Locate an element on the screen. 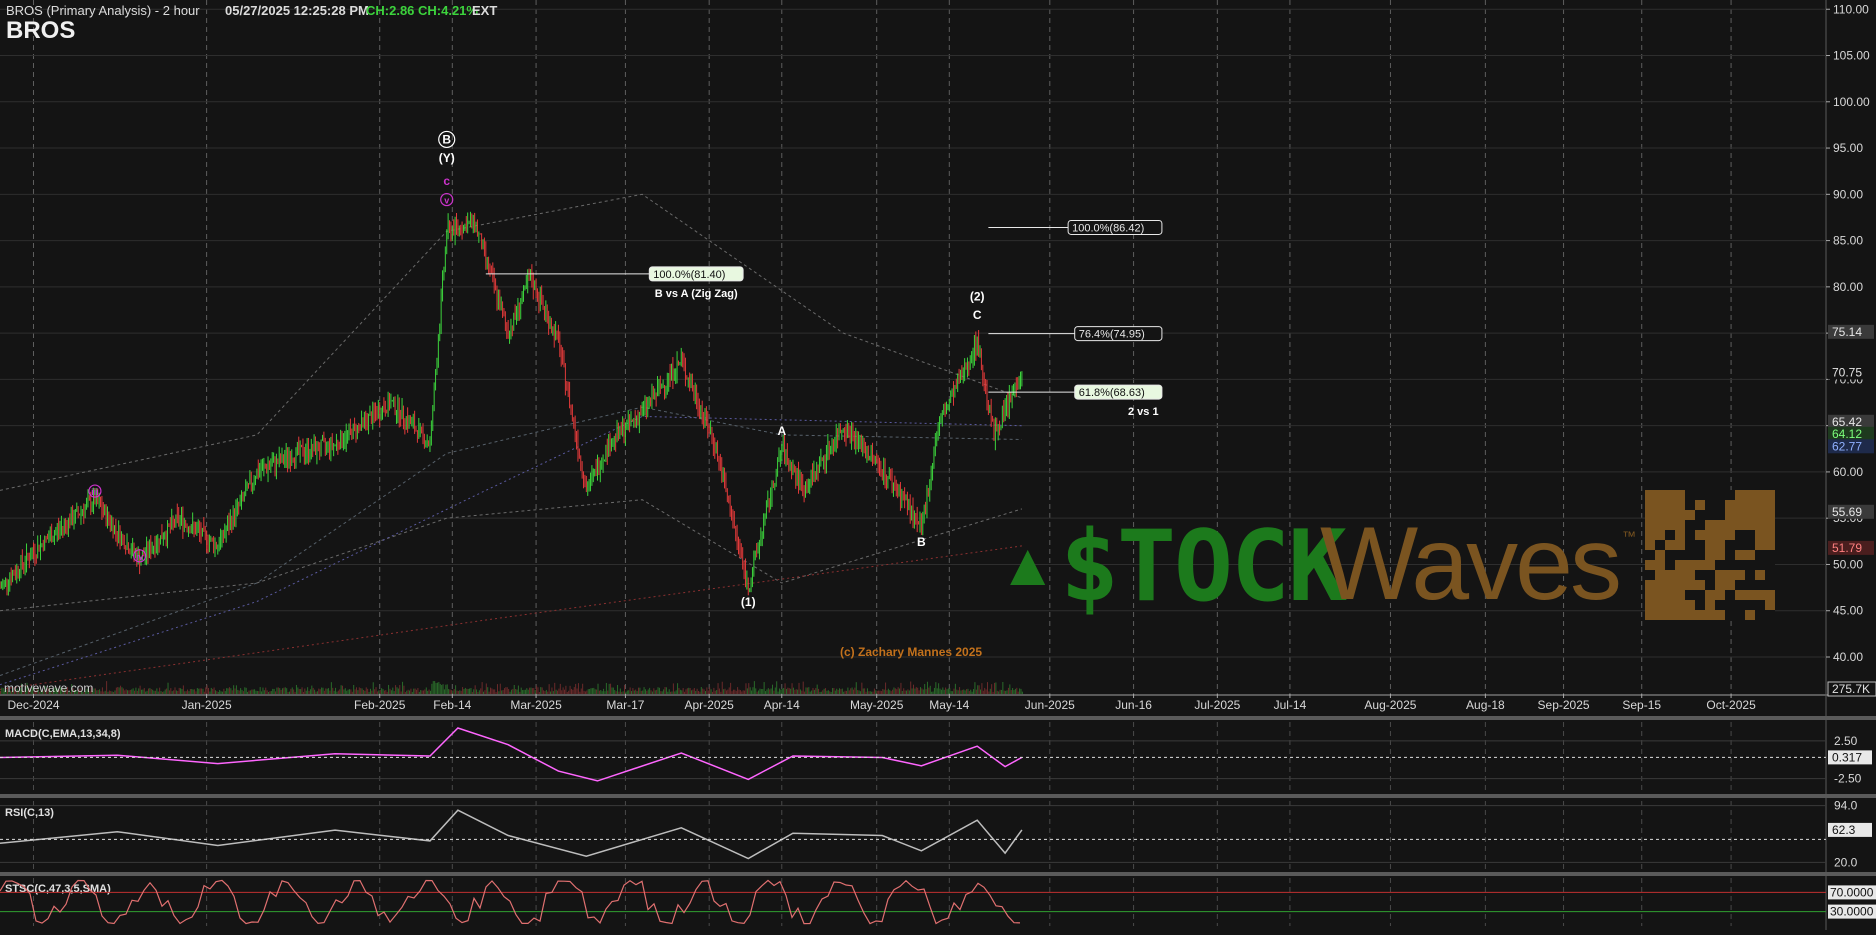 This screenshot has height=935, width=1876. rsi-tick-label: 20.0 is located at coordinates (1846, 862).